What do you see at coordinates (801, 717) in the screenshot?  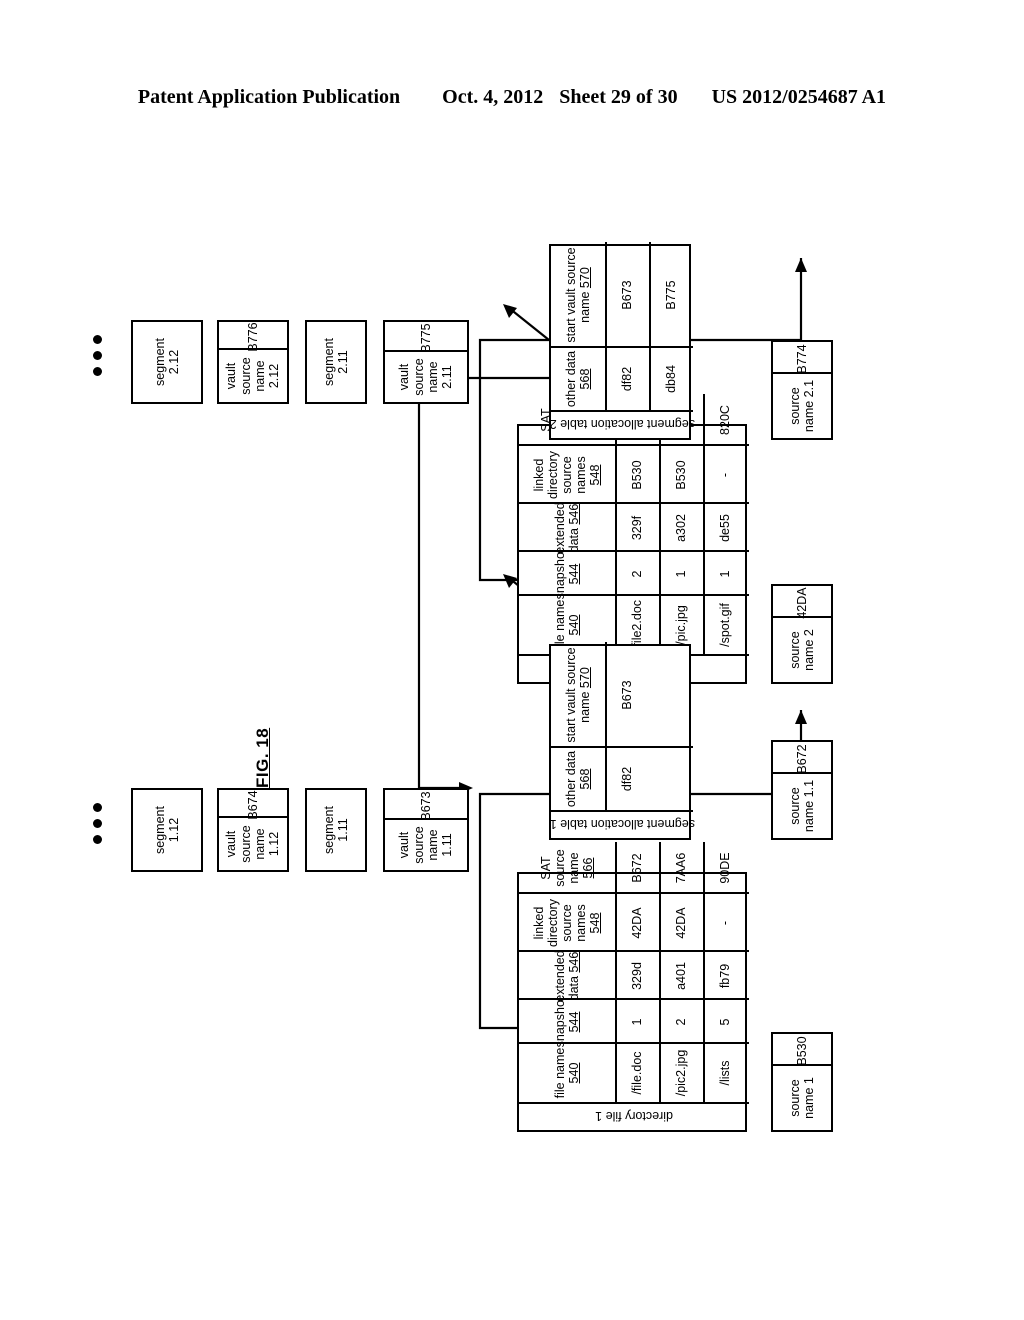 I see `arrowhead-sourcename11` at bounding box center [801, 717].